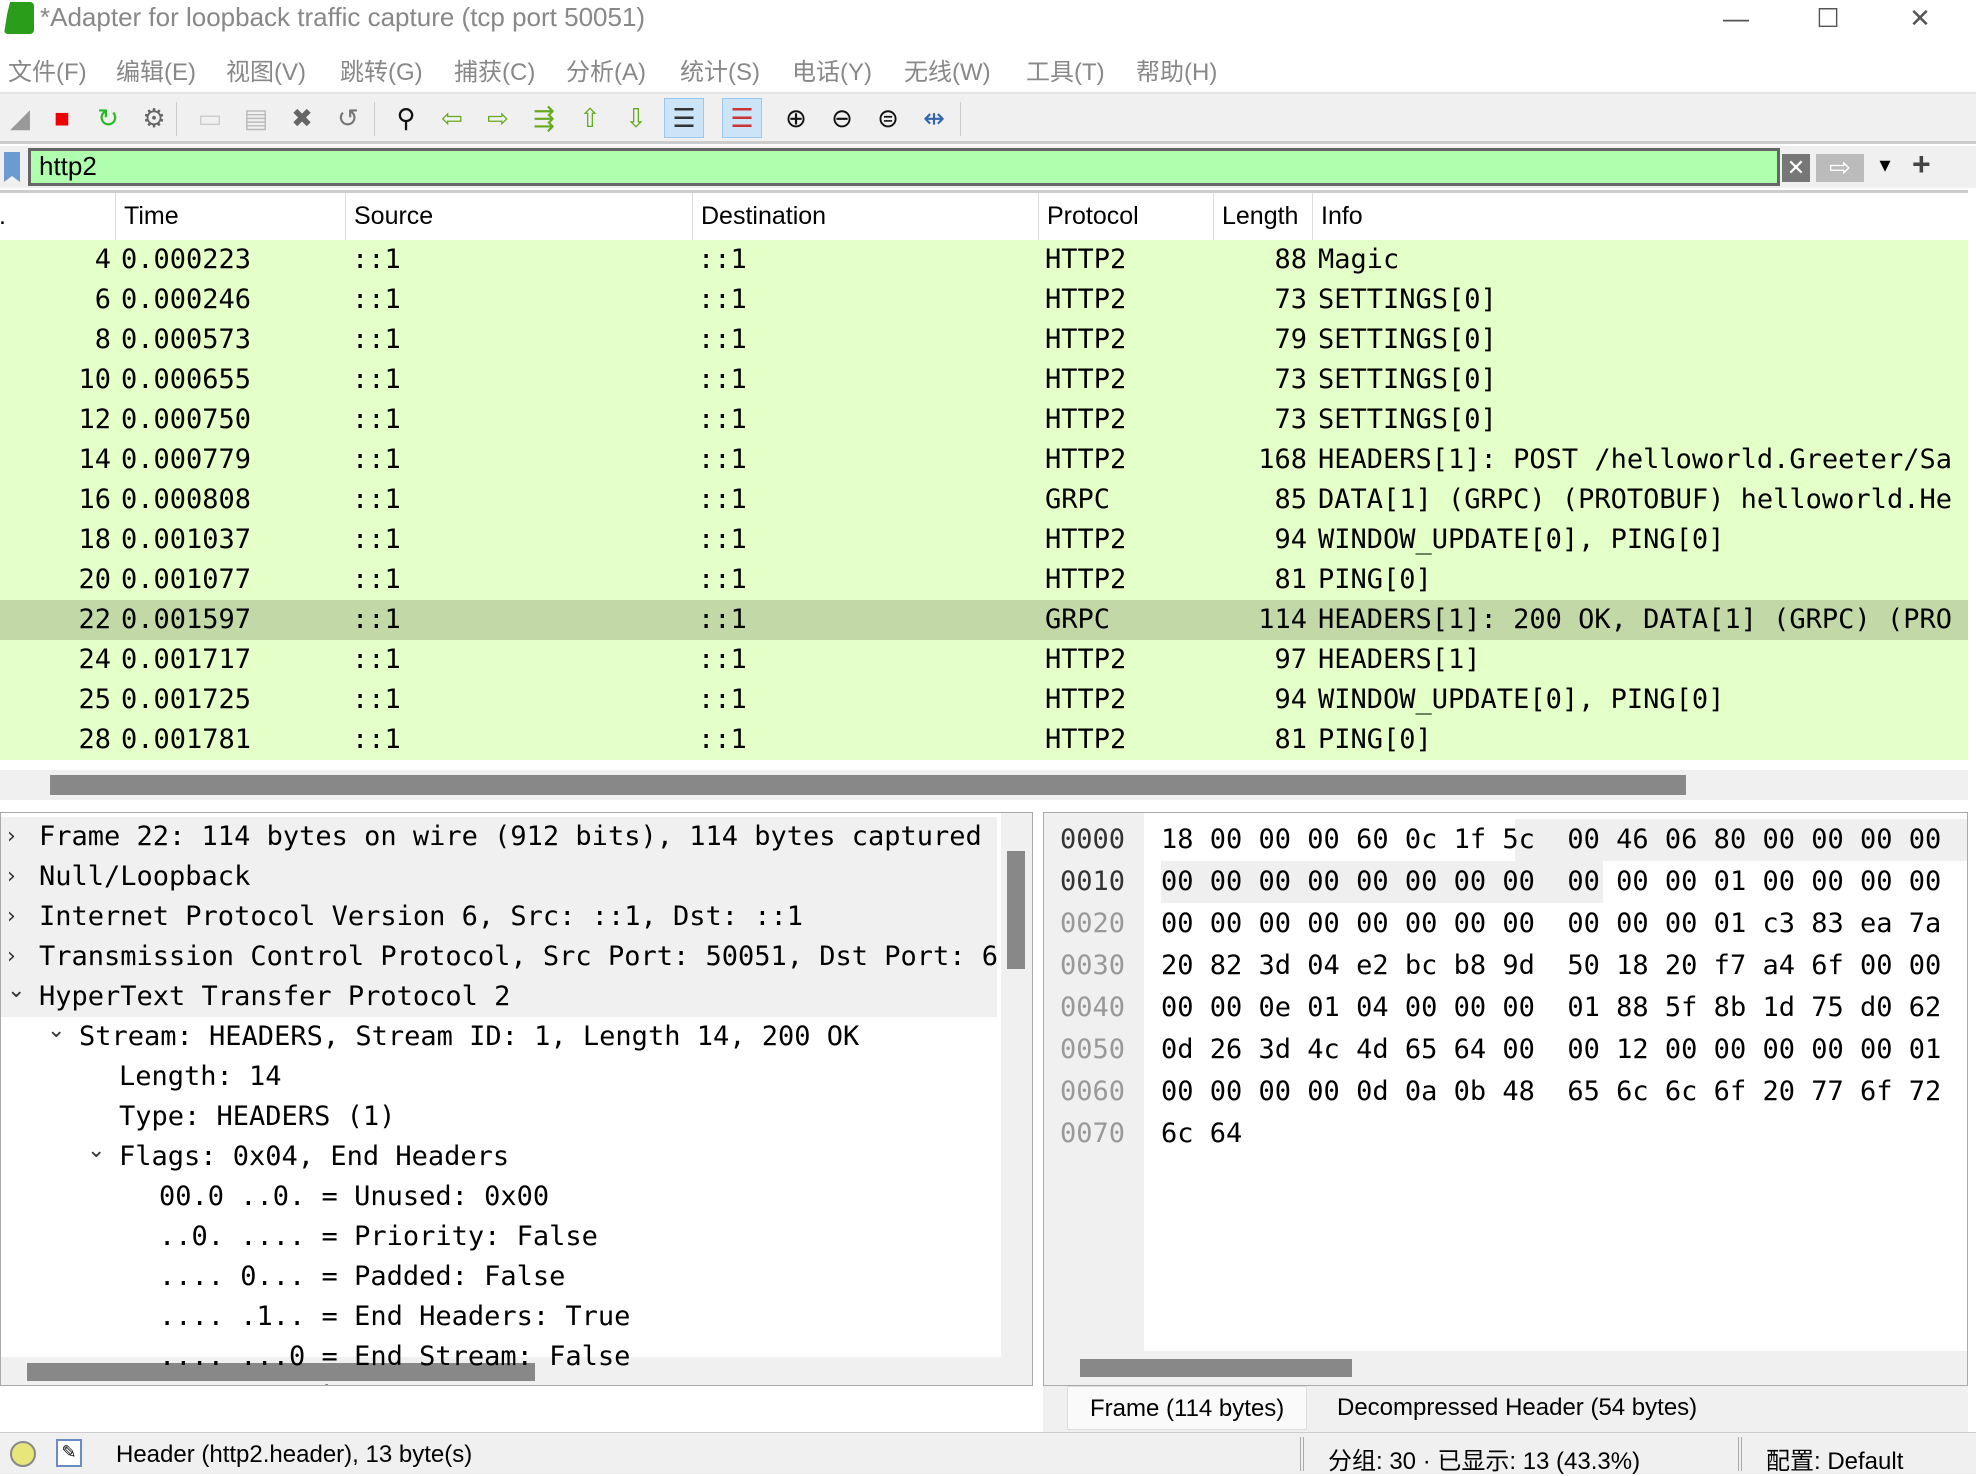 This screenshot has width=1976, height=1476. Describe the element at coordinates (1262, 217) in the screenshot. I see `column-header: Length` at that location.